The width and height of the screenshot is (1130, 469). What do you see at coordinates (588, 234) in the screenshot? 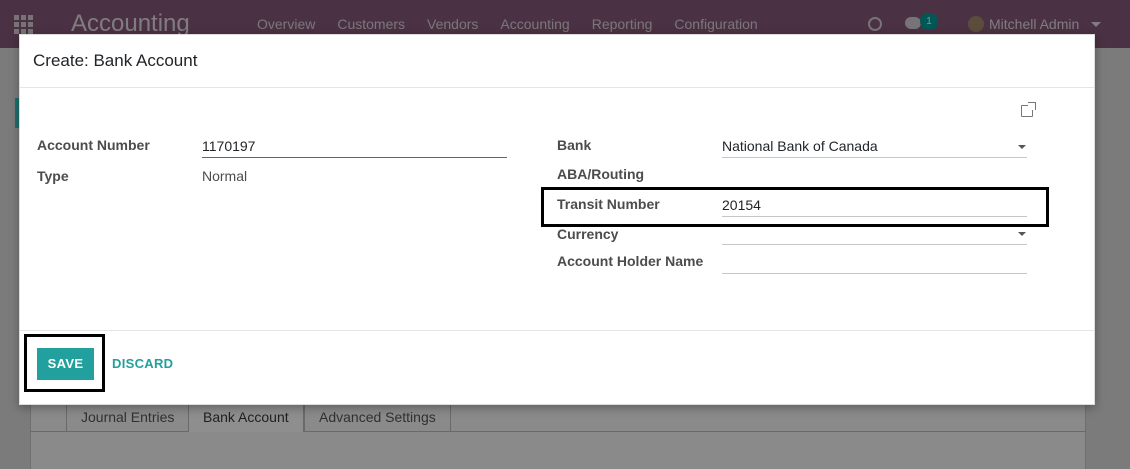
I see `currency-label: Currency` at bounding box center [588, 234].